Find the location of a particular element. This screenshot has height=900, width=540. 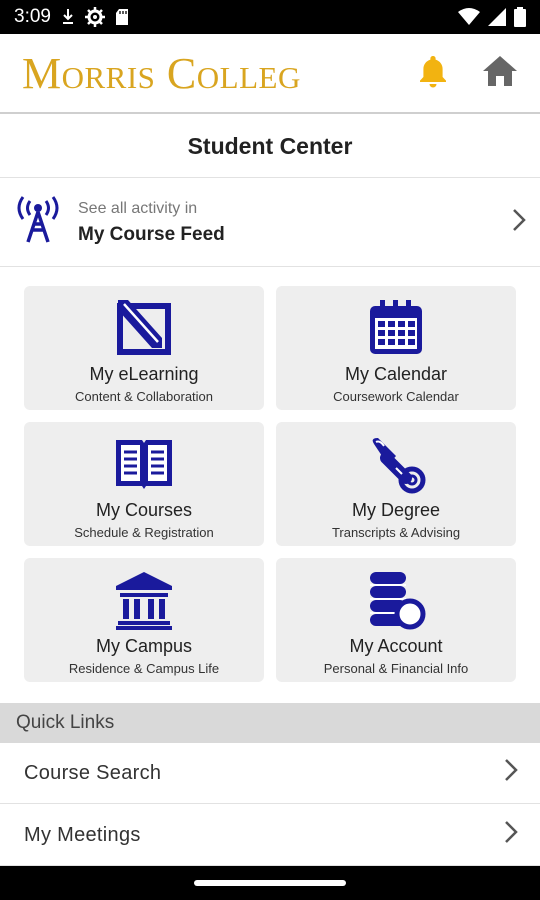

page-title: Student Center is located at coordinates (270, 146).